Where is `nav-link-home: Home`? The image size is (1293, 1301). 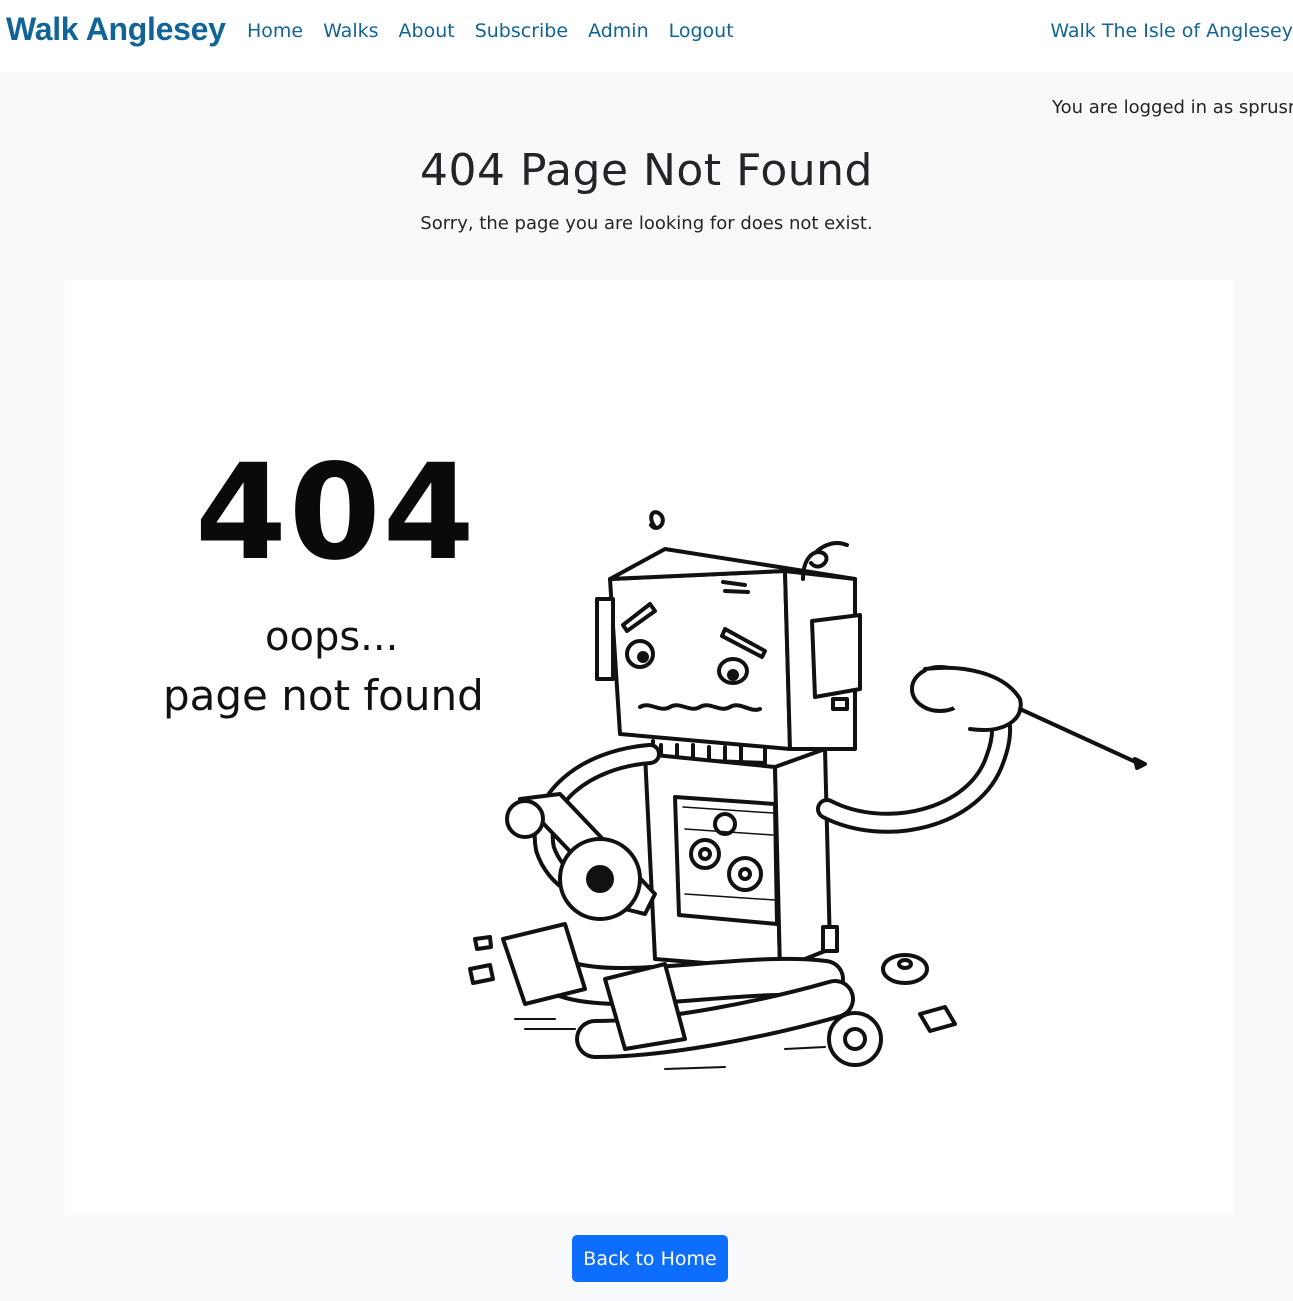
nav-link-home: Home is located at coordinates (275, 31).